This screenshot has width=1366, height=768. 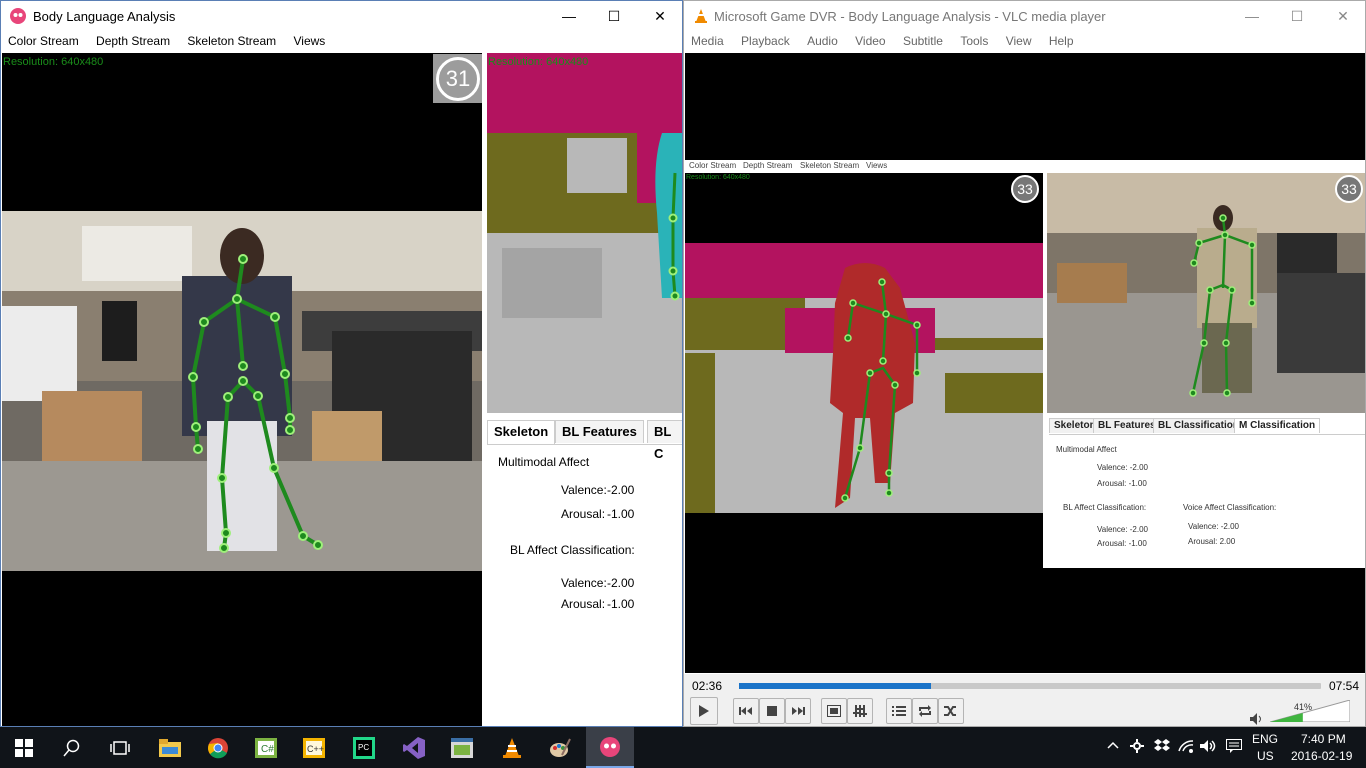 I want to click on tray-language: ENG, so click(x=1265, y=739).